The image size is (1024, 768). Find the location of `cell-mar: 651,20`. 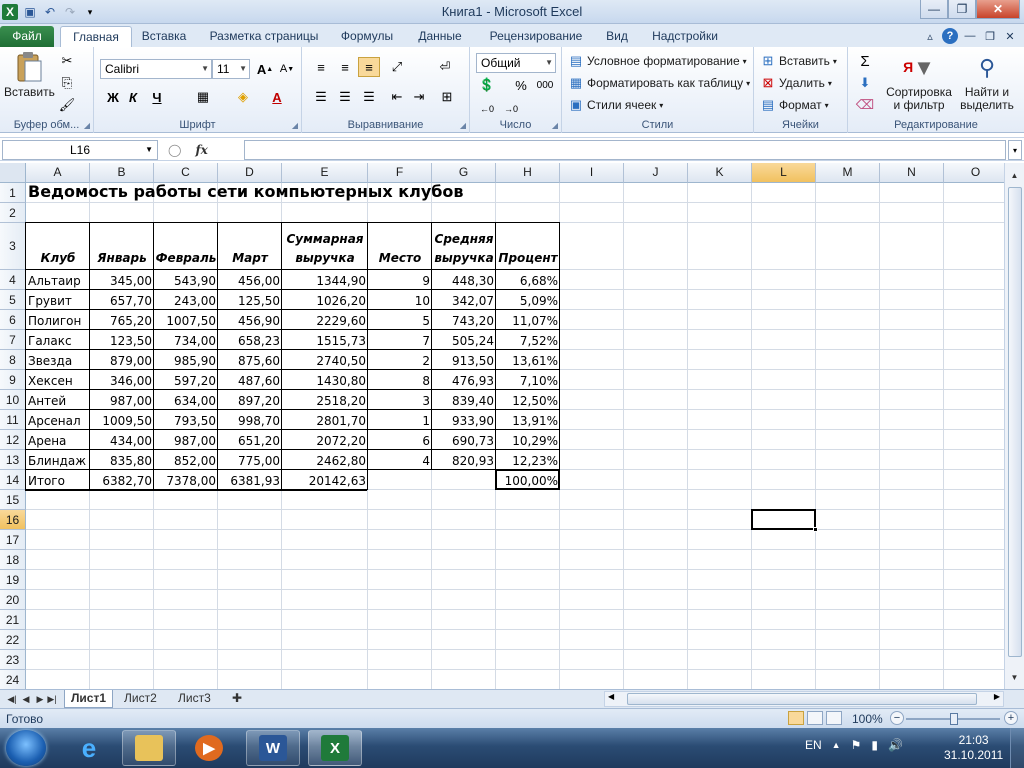

cell-mar: 651,20 is located at coordinates (250, 440).